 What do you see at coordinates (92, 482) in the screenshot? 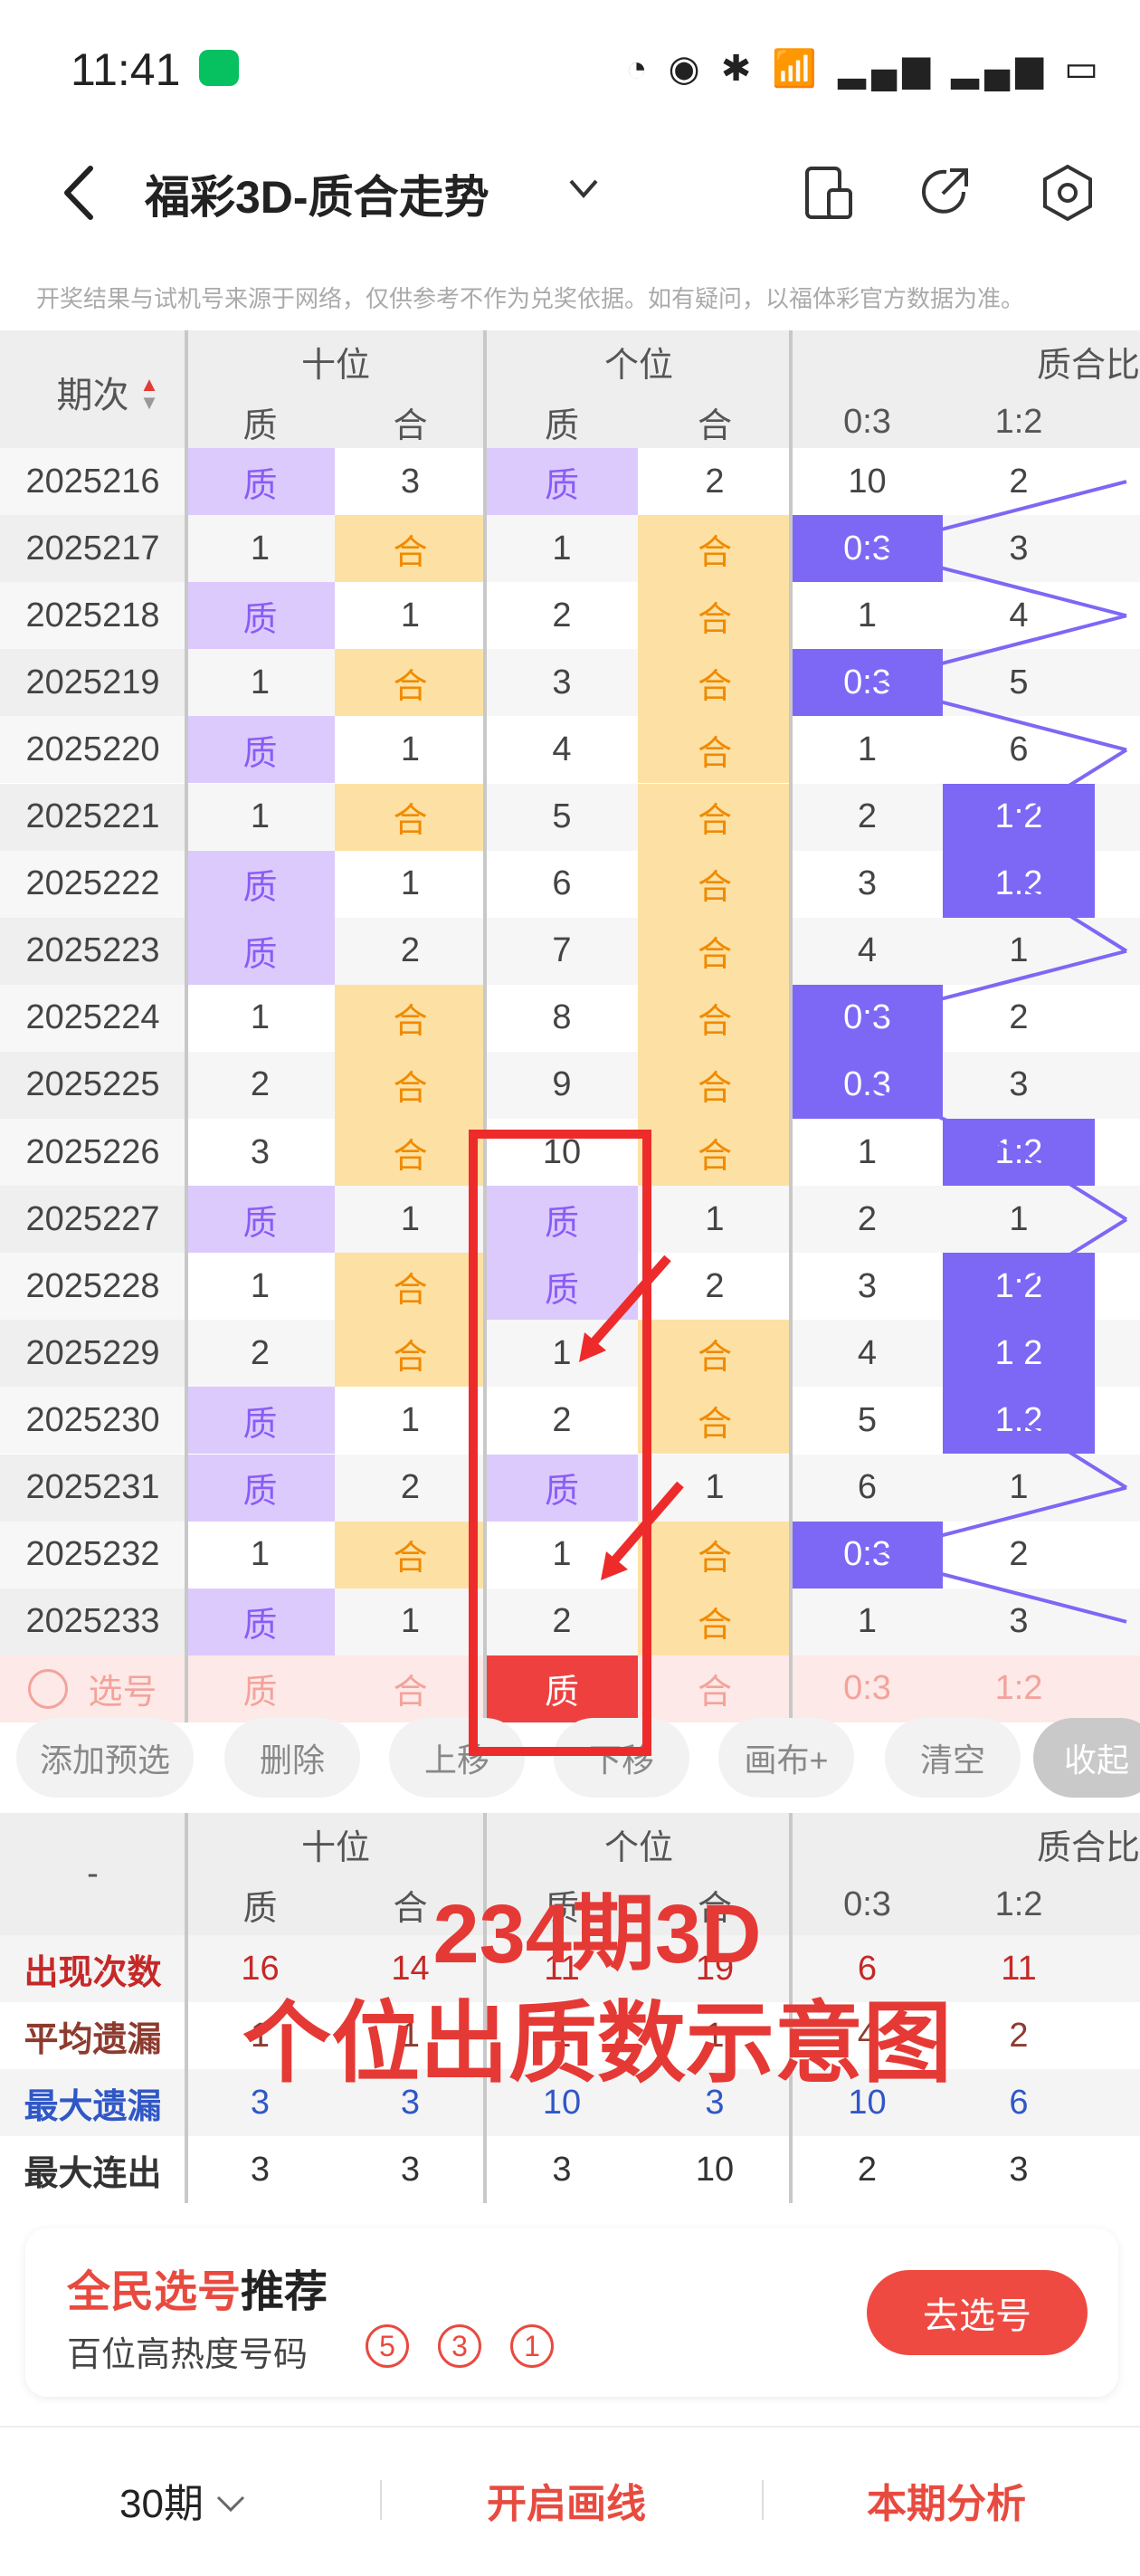
I see `issue-number: 2025216` at bounding box center [92, 482].